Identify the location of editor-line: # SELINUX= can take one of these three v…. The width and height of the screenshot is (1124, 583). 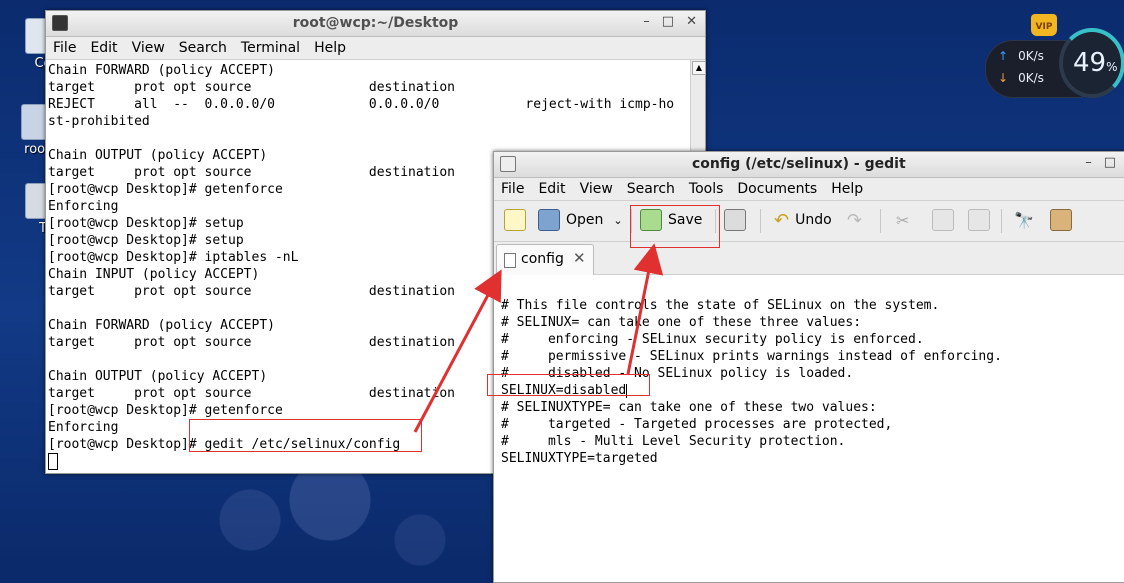
(681, 322).